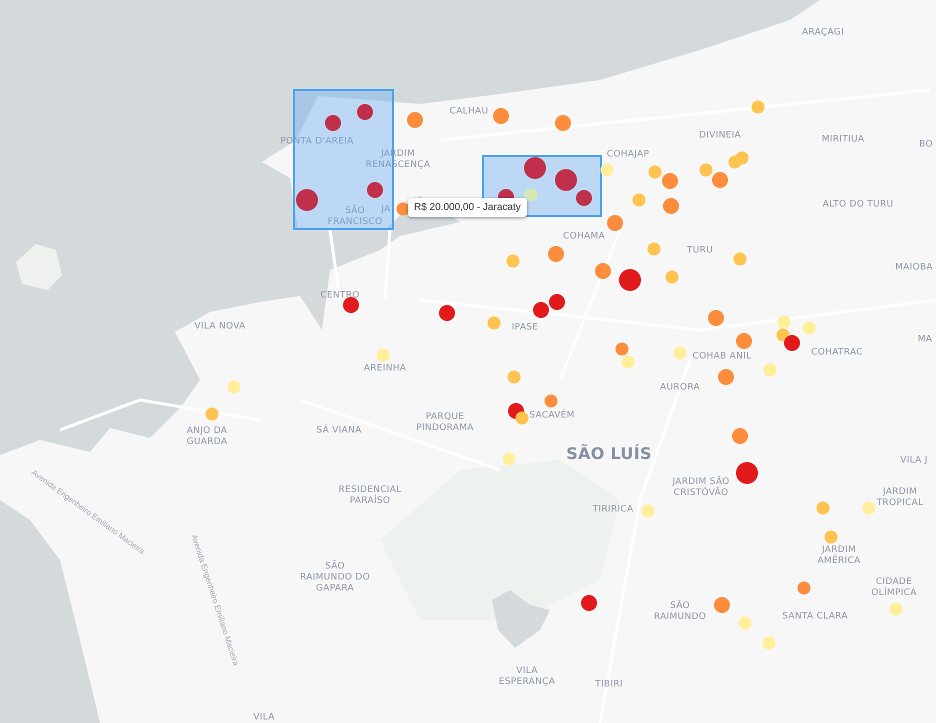 Image resolution: width=936 pixels, height=723 pixels. I want to click on city-label: SÃO LUÍS, so click(609, 454).